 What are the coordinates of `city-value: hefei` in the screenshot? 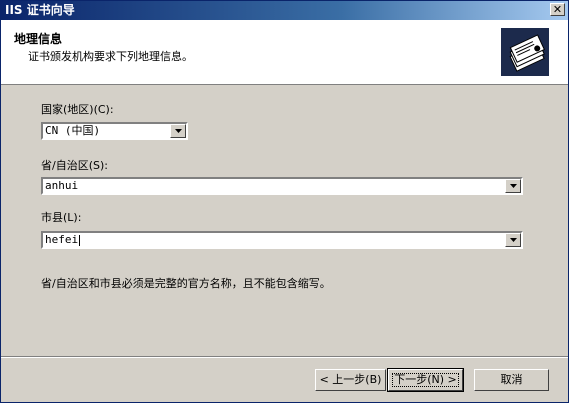 It's located at (62, 239).